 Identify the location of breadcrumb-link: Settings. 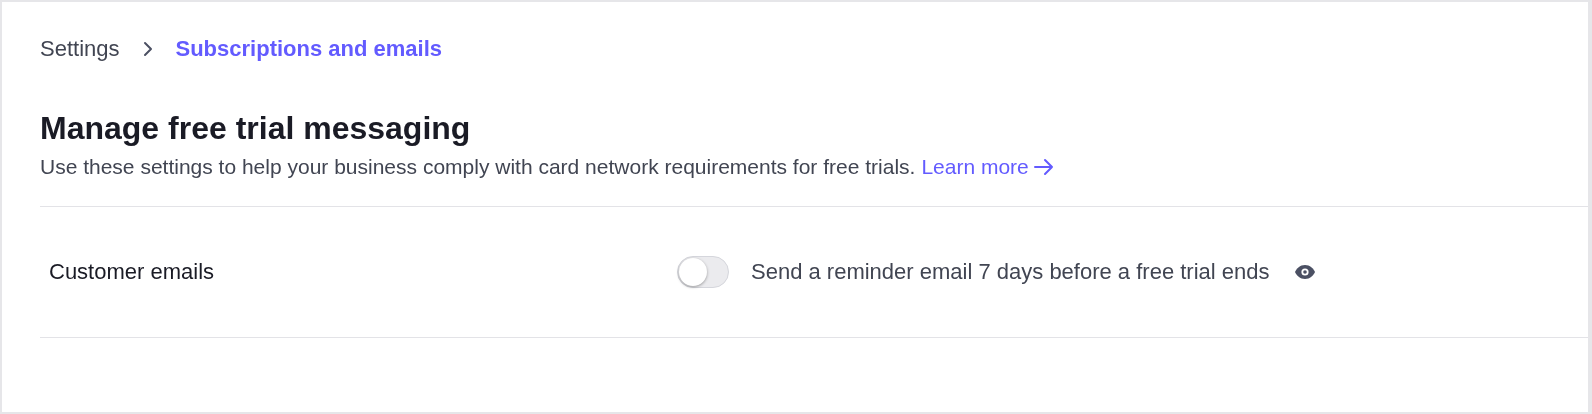
(80, 49).